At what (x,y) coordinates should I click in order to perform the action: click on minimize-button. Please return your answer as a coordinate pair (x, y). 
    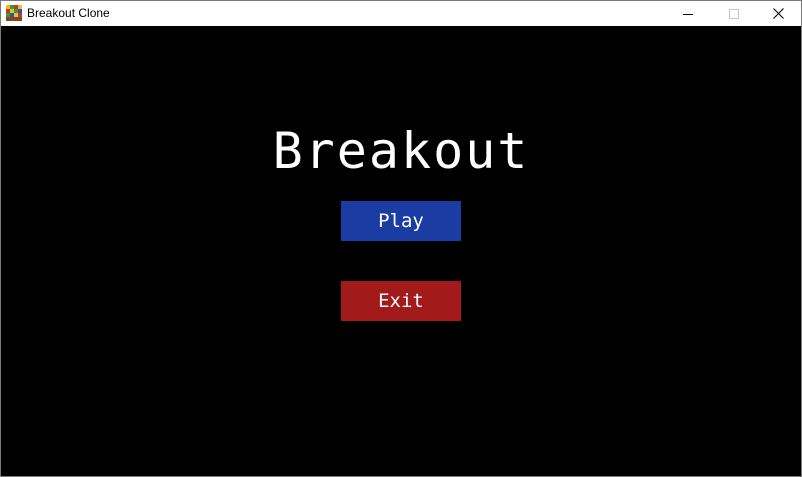
    Looking at the image, I should click on (688, 13).